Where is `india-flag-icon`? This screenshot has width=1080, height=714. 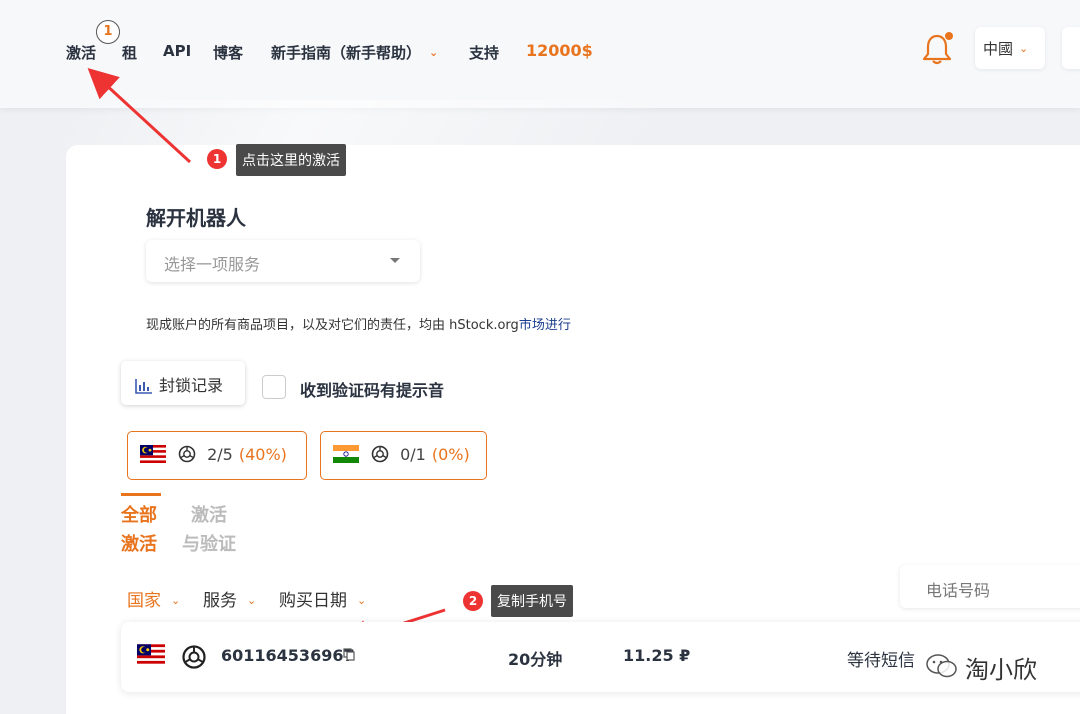 india-flag-icon is located at coordinates (346, 454).